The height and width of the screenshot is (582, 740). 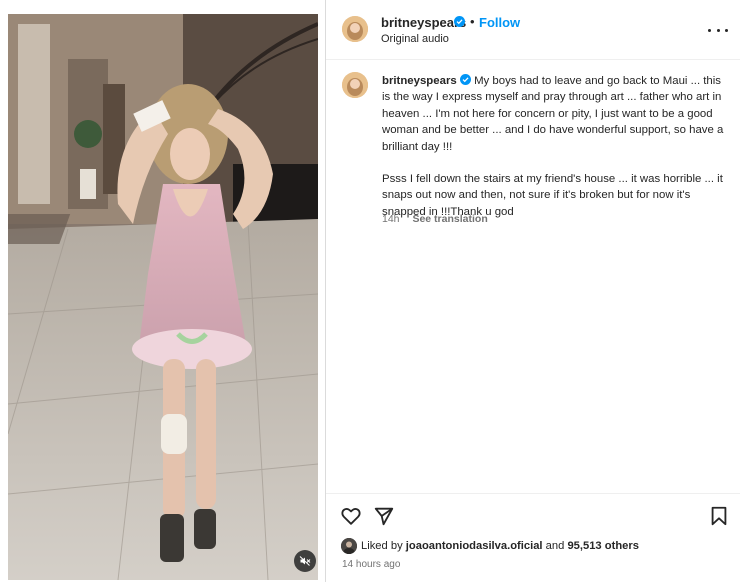 What do you see at coordinates (719, 516) in the screenshot?
I see `bookmark-icon` at bounding box center [719, 516].